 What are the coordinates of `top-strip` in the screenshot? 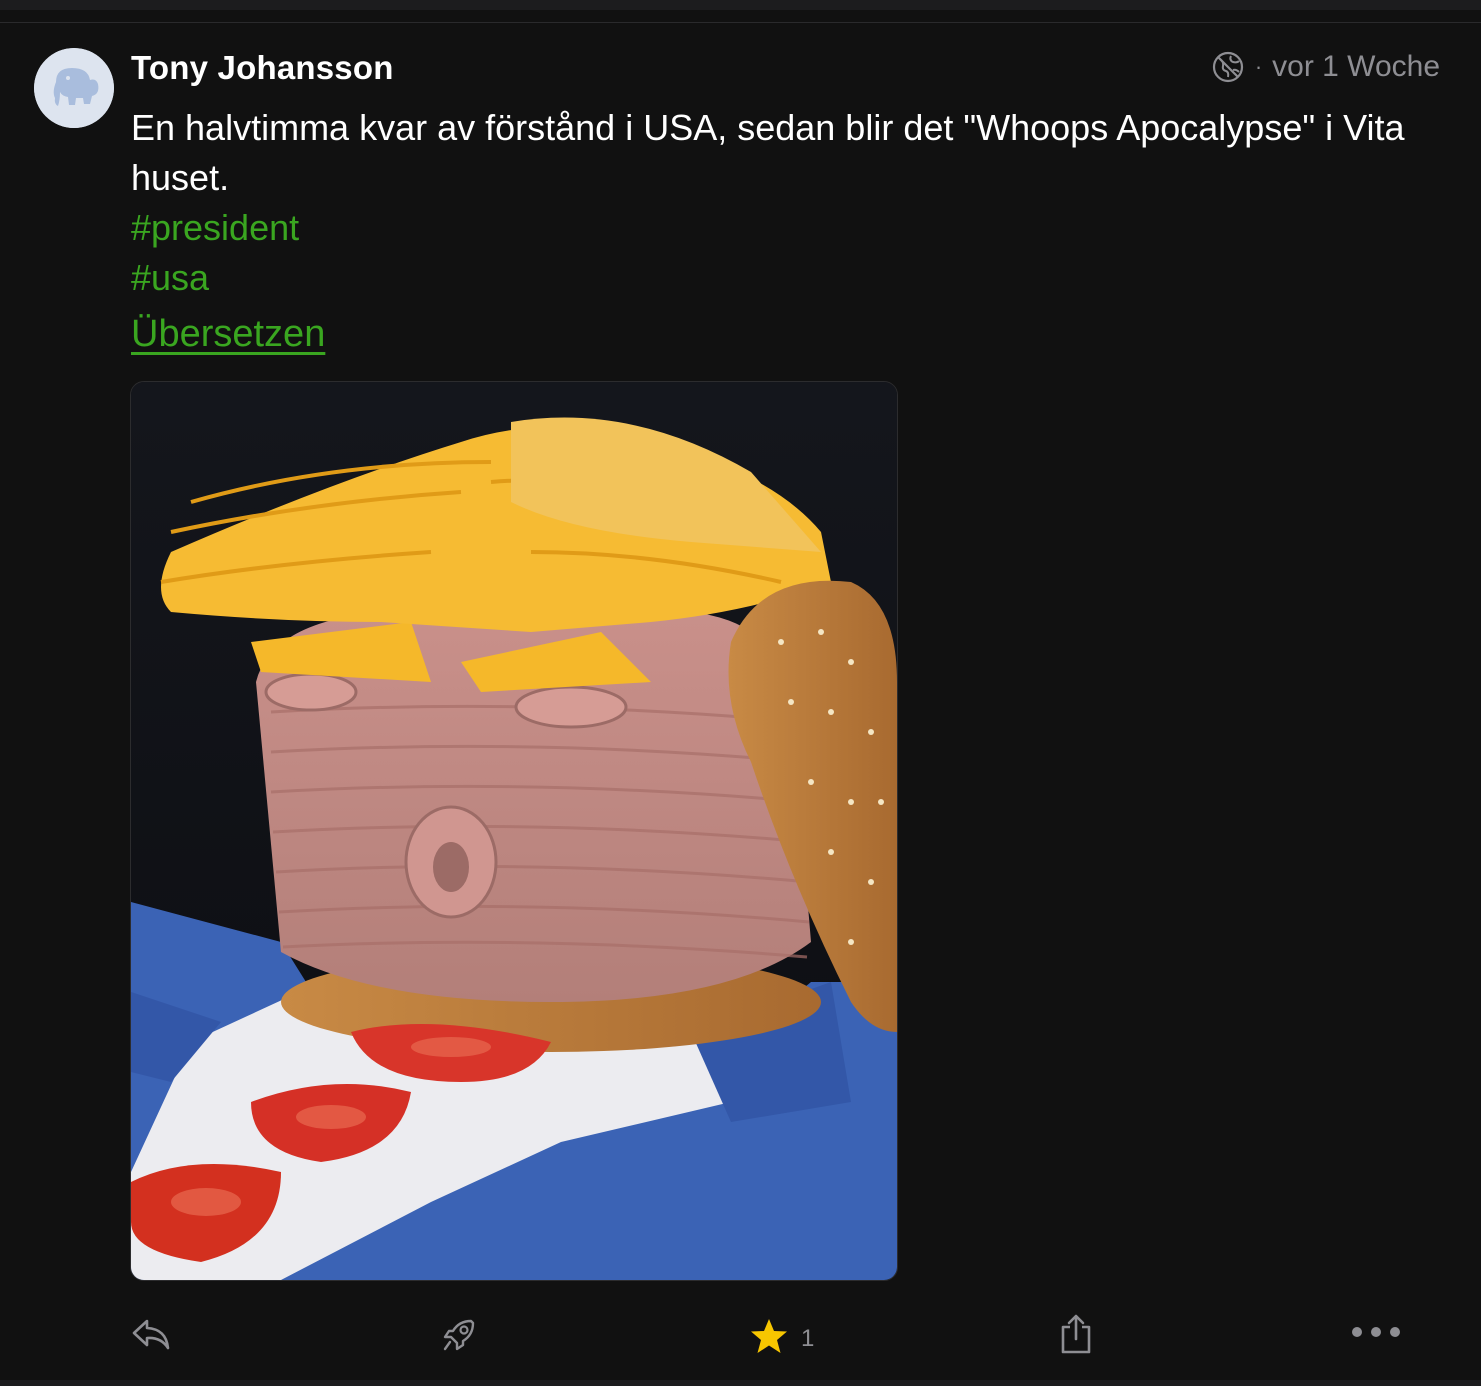 It's located at (740, 5).